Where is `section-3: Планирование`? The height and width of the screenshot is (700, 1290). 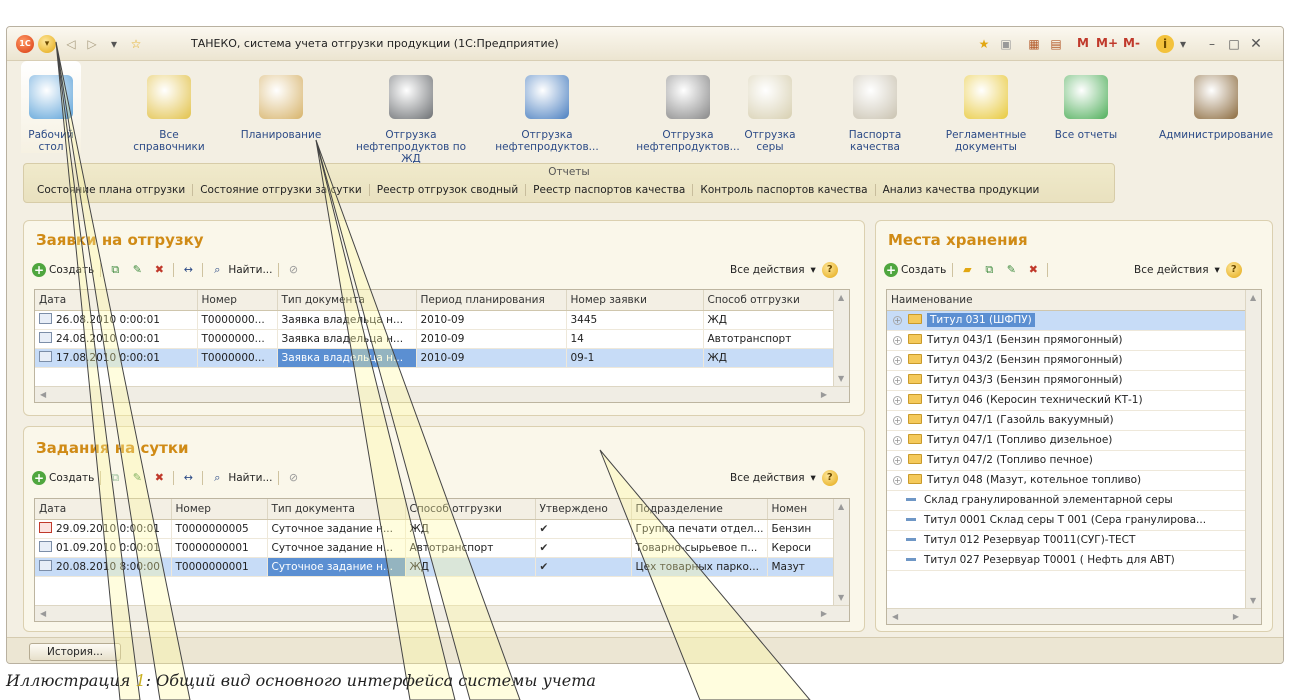
section-3: Планирование is located at coordinates (281, 107).